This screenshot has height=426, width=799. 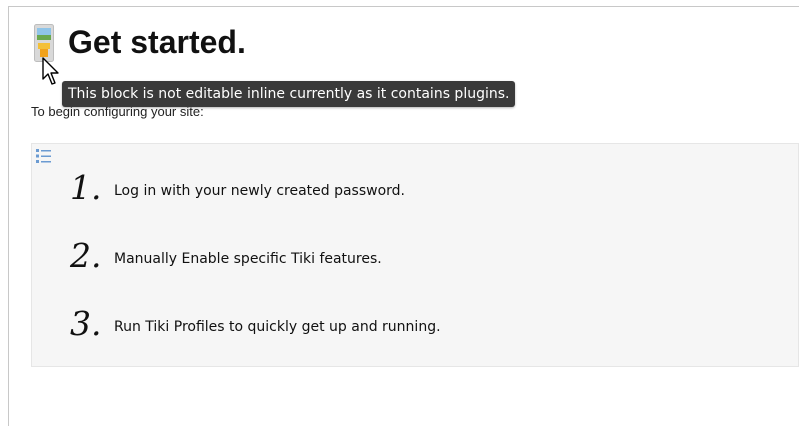 What do you see at coordinates (248, 259) in the screenshot?
I see `step-text: Manually Enable specific Tiki features.` at bounding box center [248, 259].